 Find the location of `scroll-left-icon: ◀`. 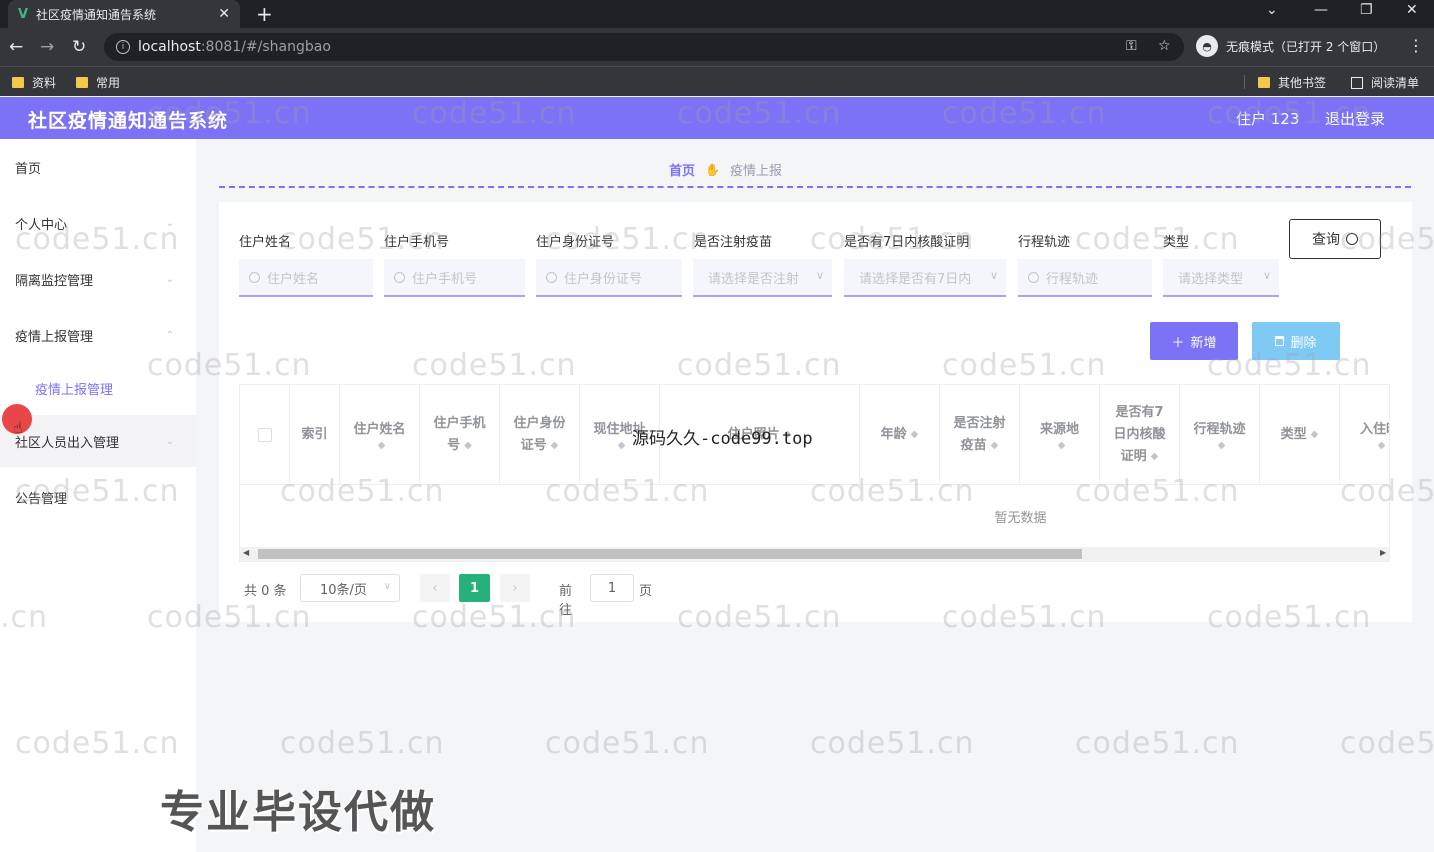

scroll-left-icon: ◀ is located at coordinates (246, 552).